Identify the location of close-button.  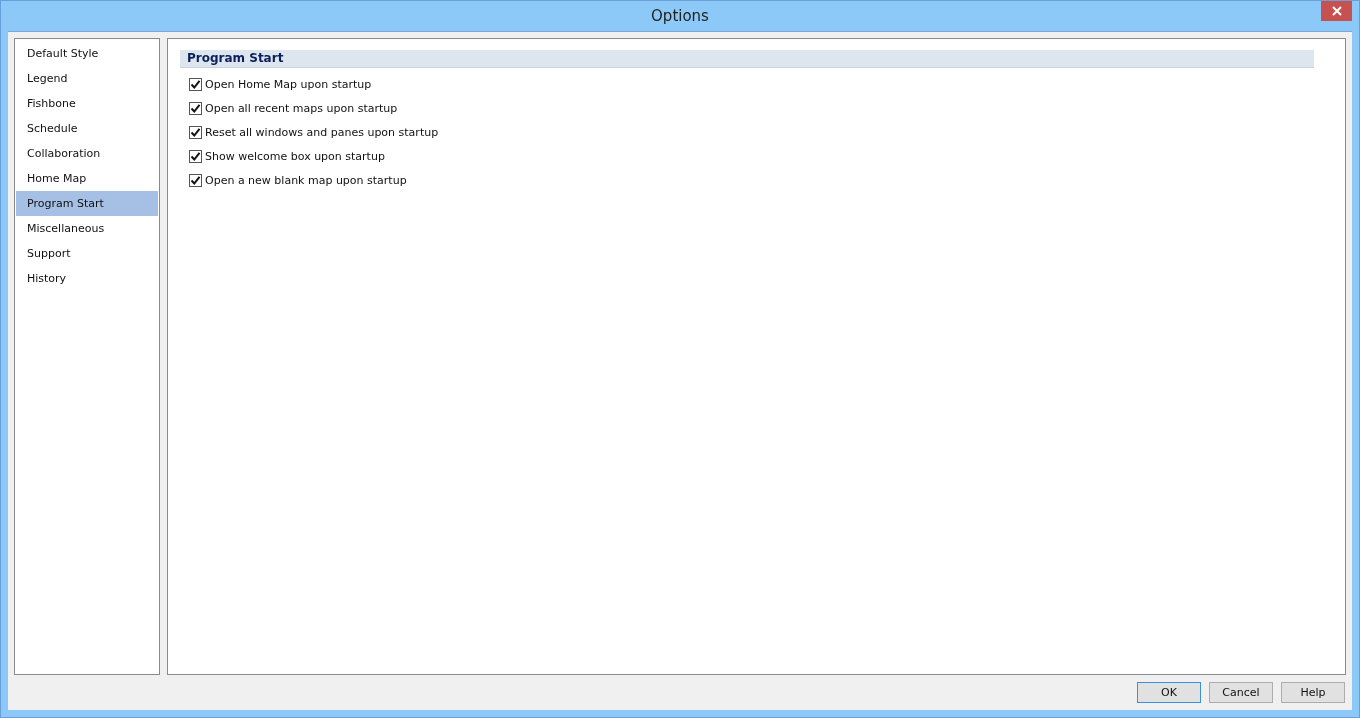
(1336, 11).